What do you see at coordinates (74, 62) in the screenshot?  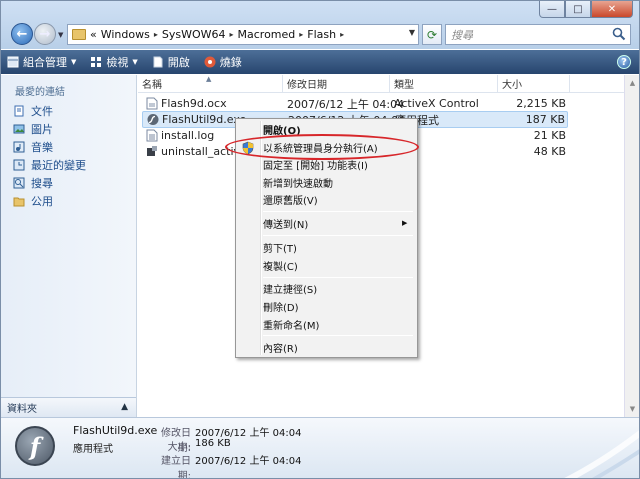 I see `chevron-down-icon: ▼` at bounding box center [74, 62].